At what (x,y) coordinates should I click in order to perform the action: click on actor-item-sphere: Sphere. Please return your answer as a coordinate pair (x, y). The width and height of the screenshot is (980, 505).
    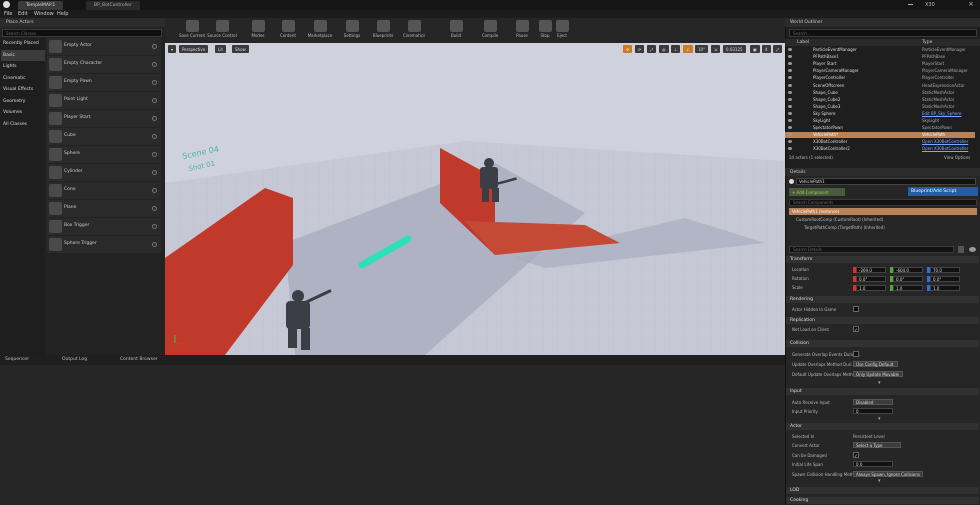
    Looking at the image, I should click on (104, 154).